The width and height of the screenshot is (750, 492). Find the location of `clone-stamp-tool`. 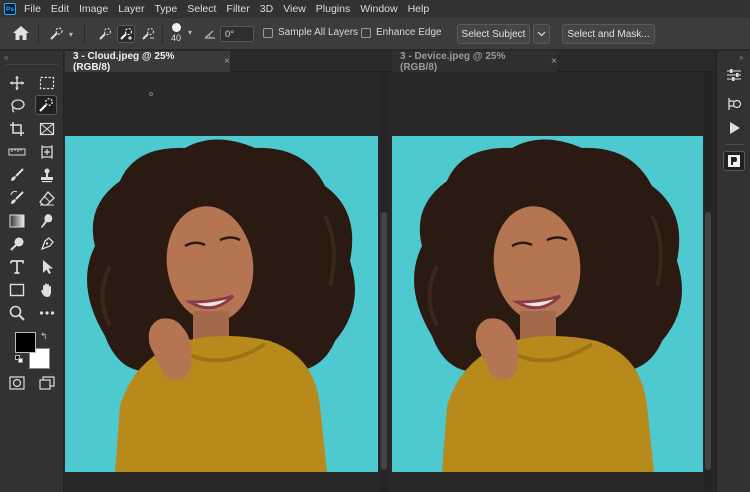

clone-stamp-tool is located at coordinates (47, 175).